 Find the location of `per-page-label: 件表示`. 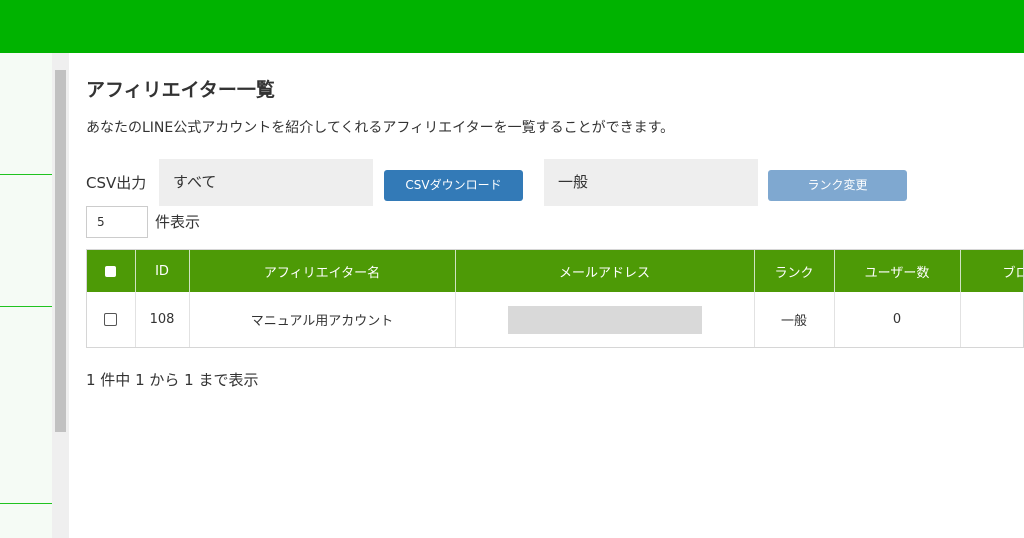

per-page-label: 件表示 is located at coordinates (178, 222).